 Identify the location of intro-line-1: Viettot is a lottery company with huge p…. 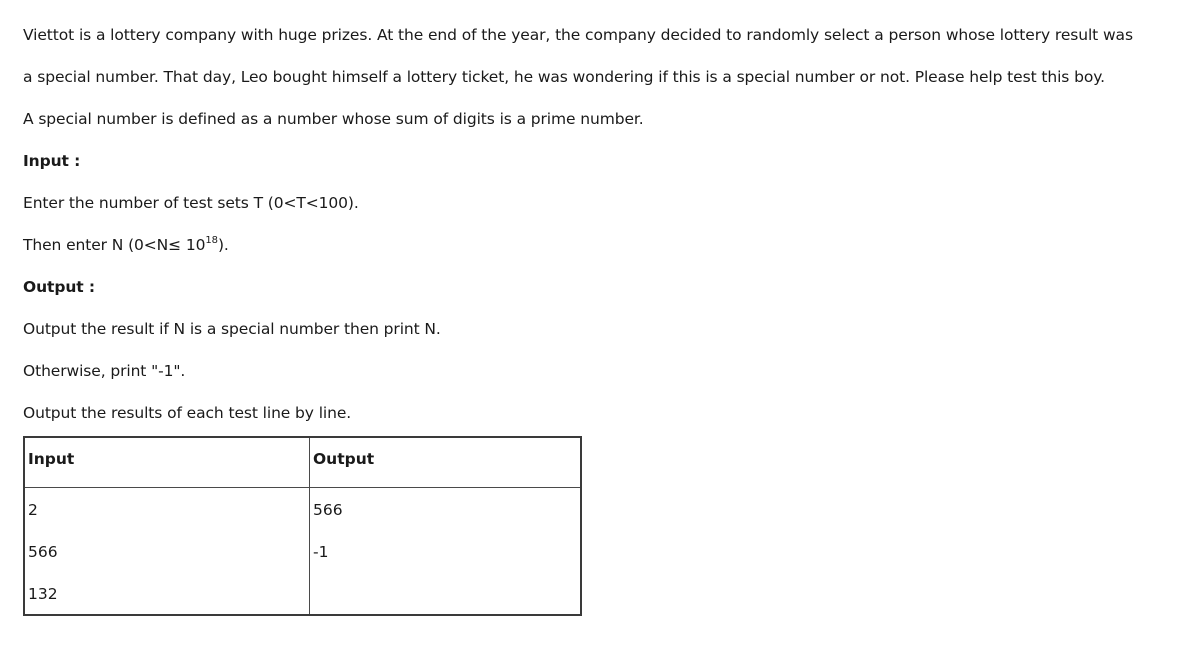
(578, 35).